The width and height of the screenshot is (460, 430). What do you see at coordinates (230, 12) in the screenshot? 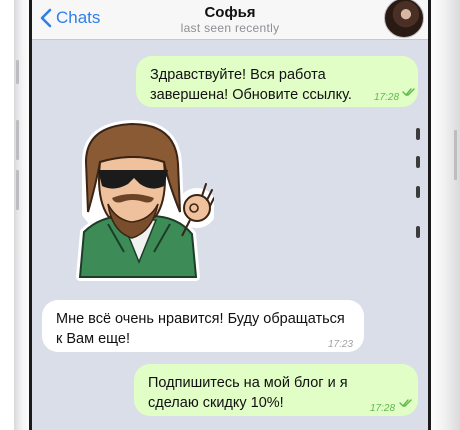
I see `chat-title: Софья` at bounding box center [230, 12].